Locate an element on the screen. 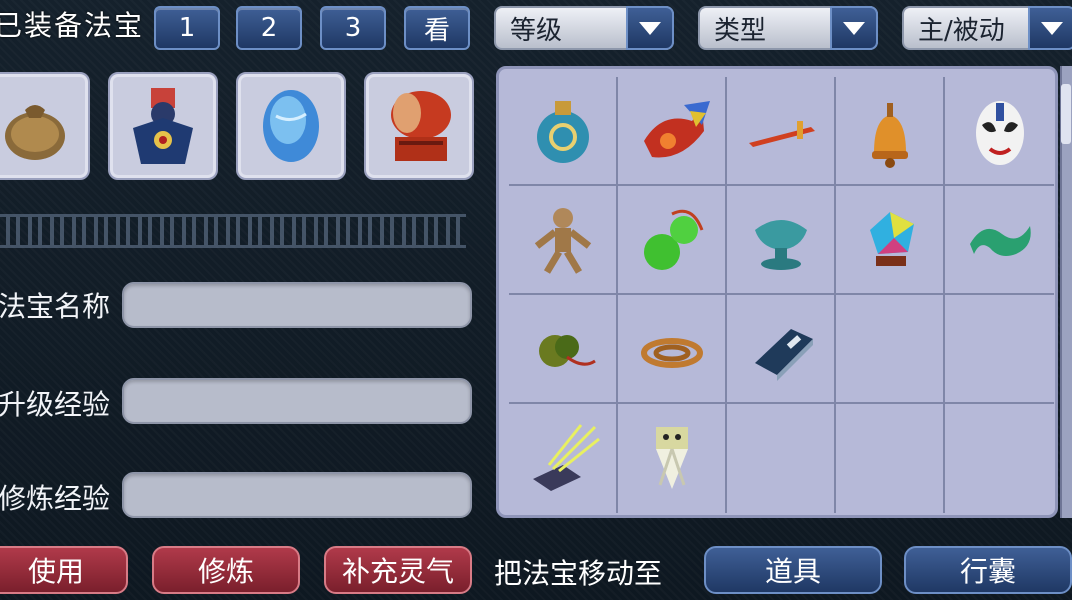 This screenshot has height=600, width=1072. upgrade-exp-label: 升级经验 is located at coordinates (55, 404).